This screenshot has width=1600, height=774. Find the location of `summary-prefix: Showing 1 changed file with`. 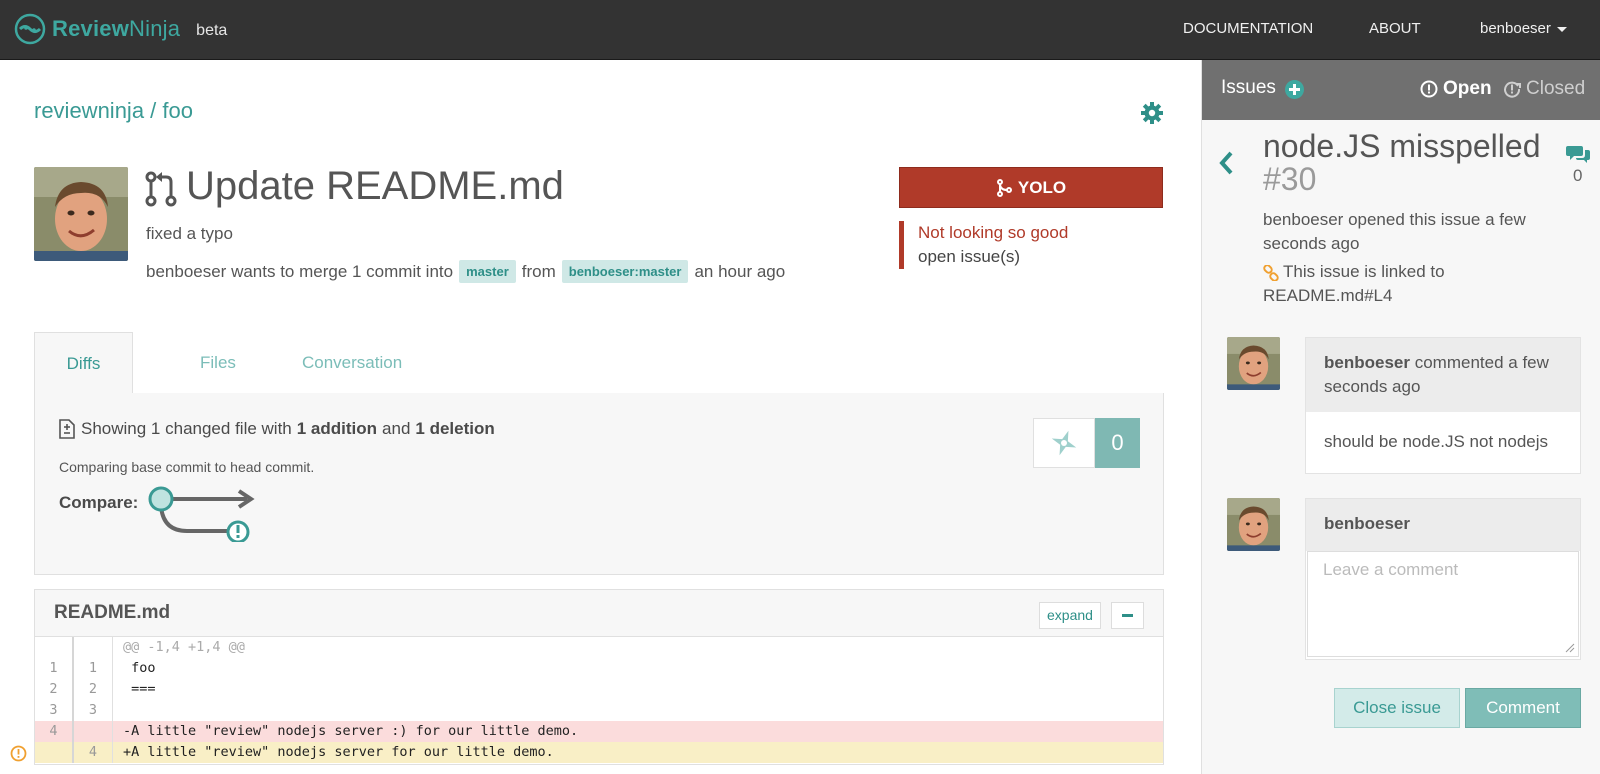

summary-prefix: Showing 1 changed file with is located at coordinates (186, 428).